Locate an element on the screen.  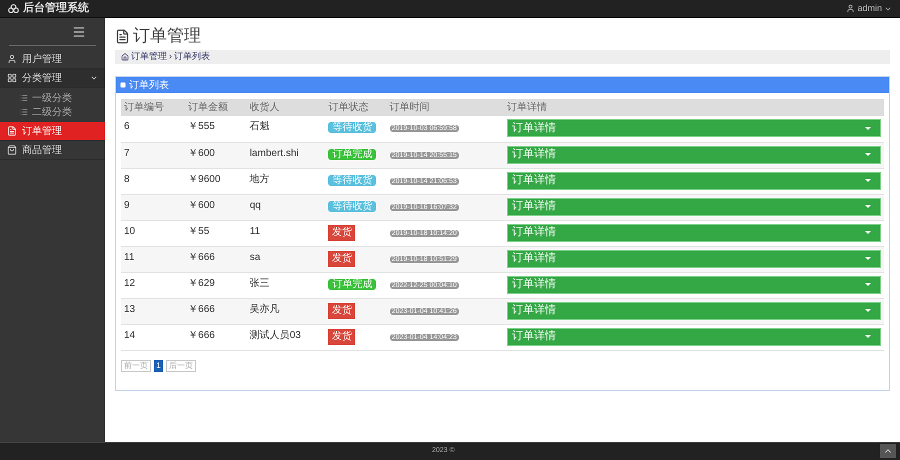
menu-toggle is located at coordinates (79, 32).